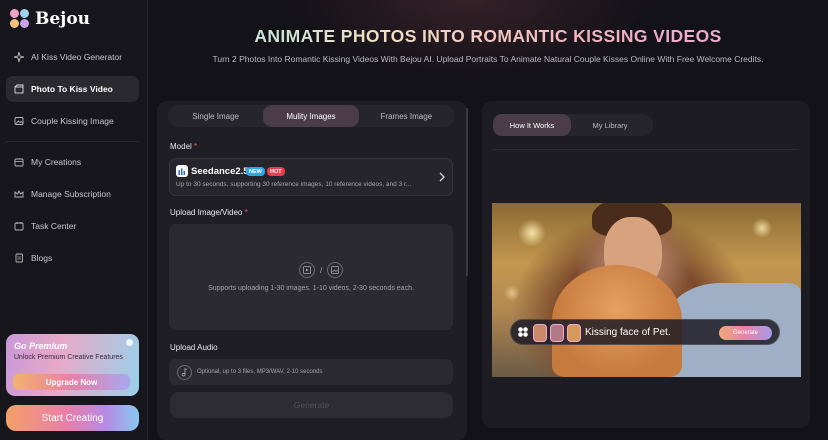 This screenshot has height=440, width=828. Describe the element at coordinates (335, 270) in the screenshot. I see `image-upload-icon` at that location.